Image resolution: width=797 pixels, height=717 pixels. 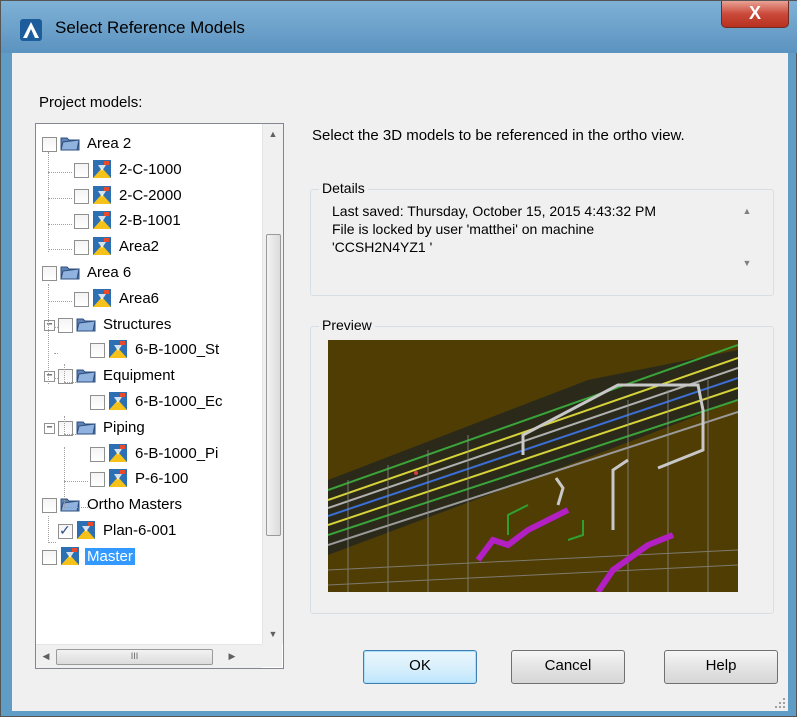 What do you see at coordinates (109, 143) in the screenshot?
I see `tree-item-label: Area 2` at bounding box center [109, 143].